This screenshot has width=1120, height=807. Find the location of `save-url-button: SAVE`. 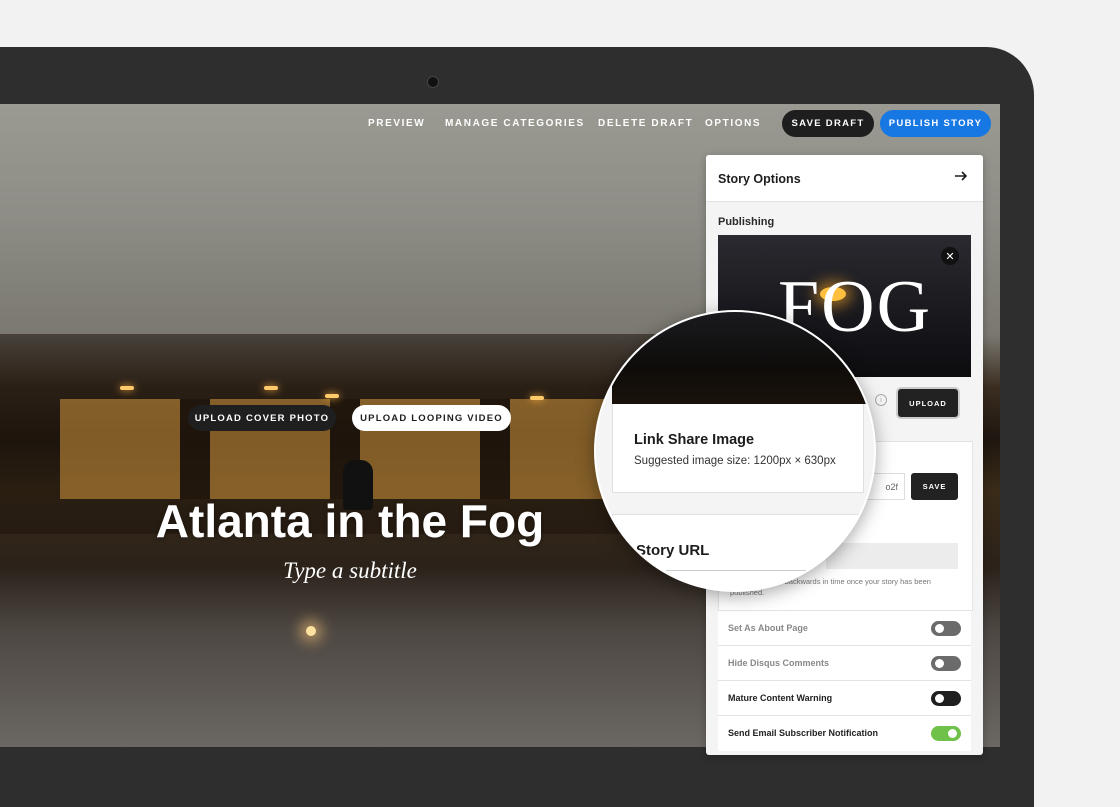

save-url-button: SAVE is located at coordinates (934, 486).